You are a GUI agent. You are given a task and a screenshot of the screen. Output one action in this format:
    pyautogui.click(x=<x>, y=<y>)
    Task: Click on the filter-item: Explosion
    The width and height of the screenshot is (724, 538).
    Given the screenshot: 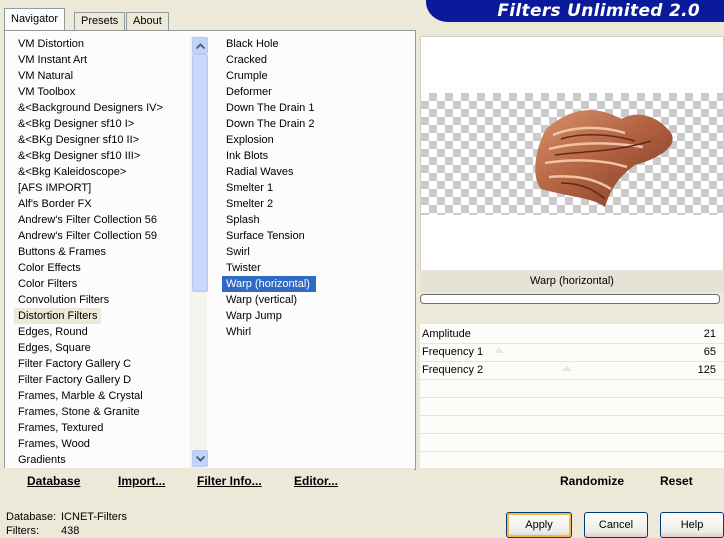 What is the action you would take?
    pyautogui.click(x=250, y=140)
    